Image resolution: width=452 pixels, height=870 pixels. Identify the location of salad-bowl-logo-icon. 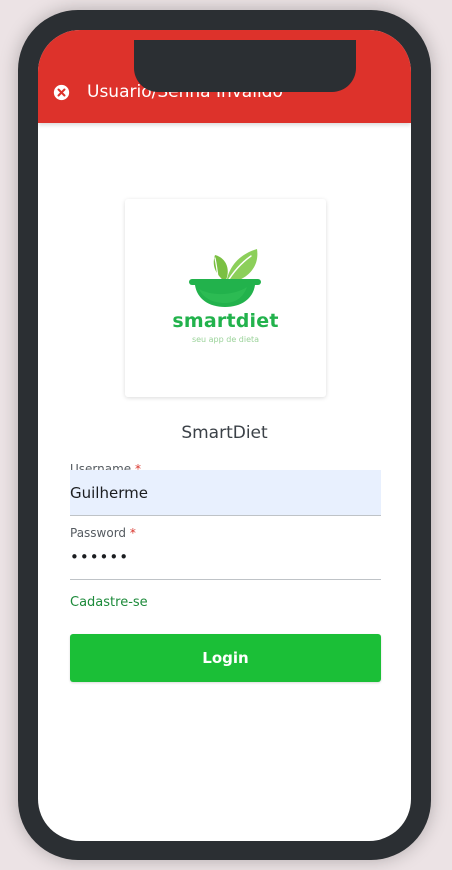
(225, 278).